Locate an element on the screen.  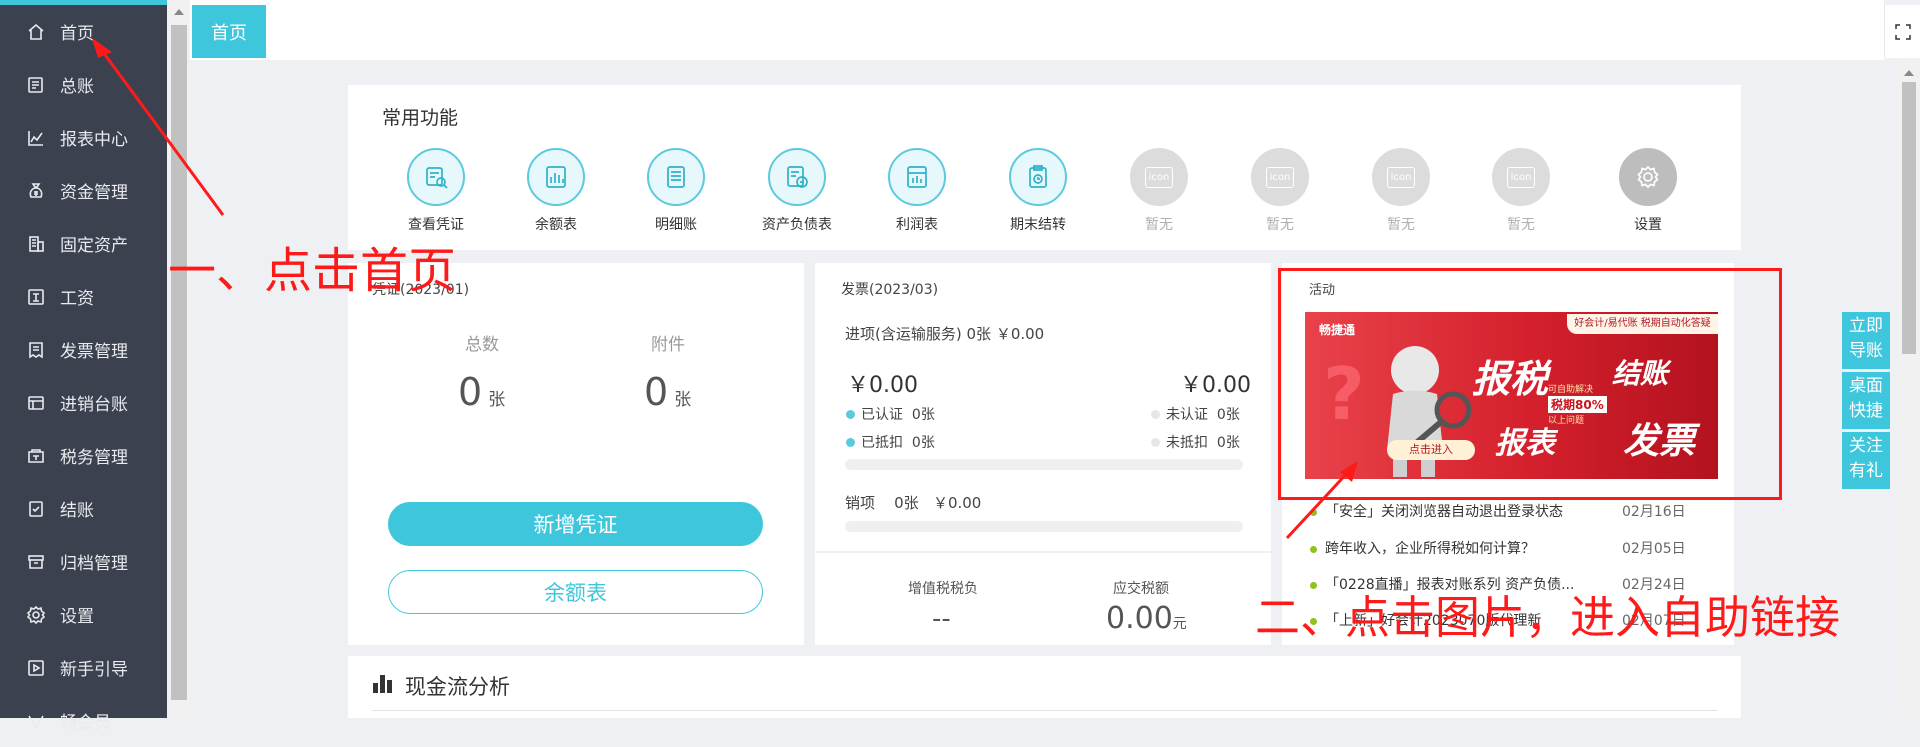
cashflow-title: 现金流分析 is located at coordinates (457, 687).